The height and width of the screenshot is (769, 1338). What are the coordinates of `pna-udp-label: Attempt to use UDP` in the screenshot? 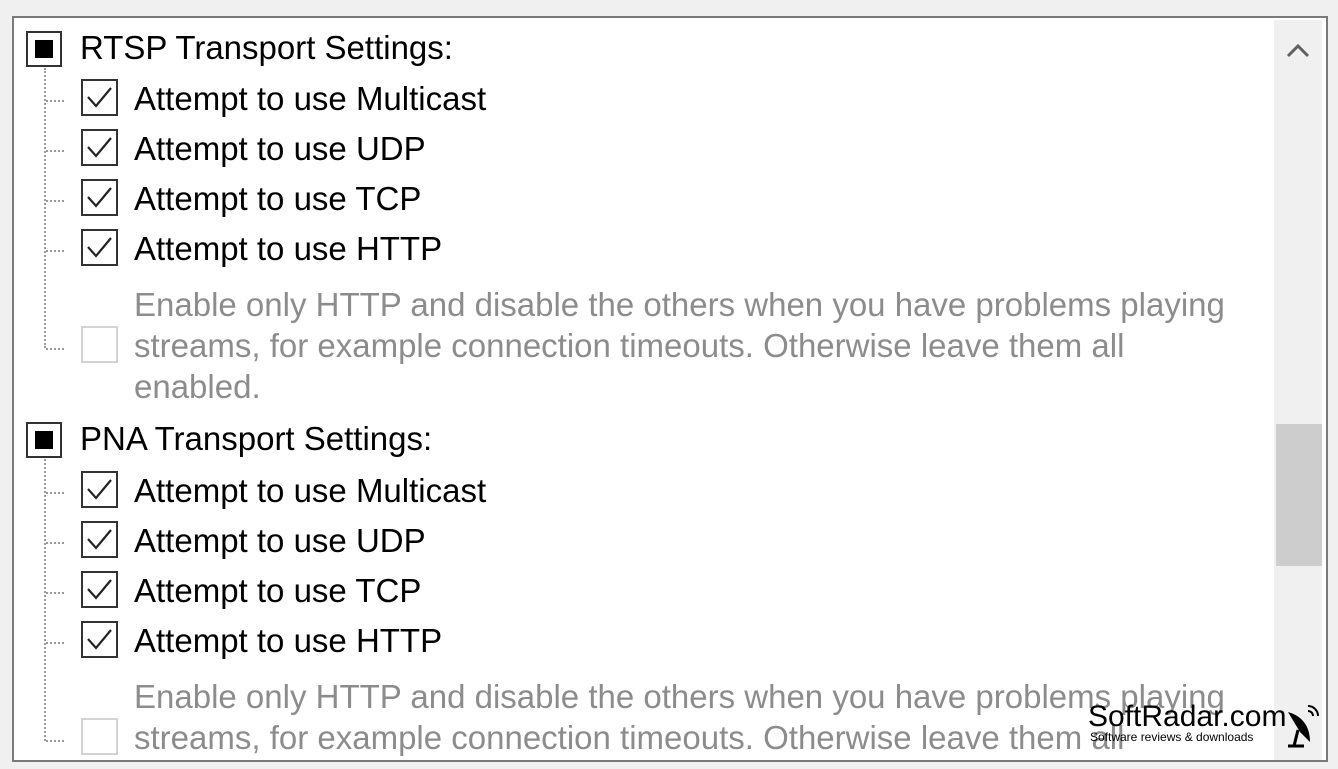 It's located at (280, 540).